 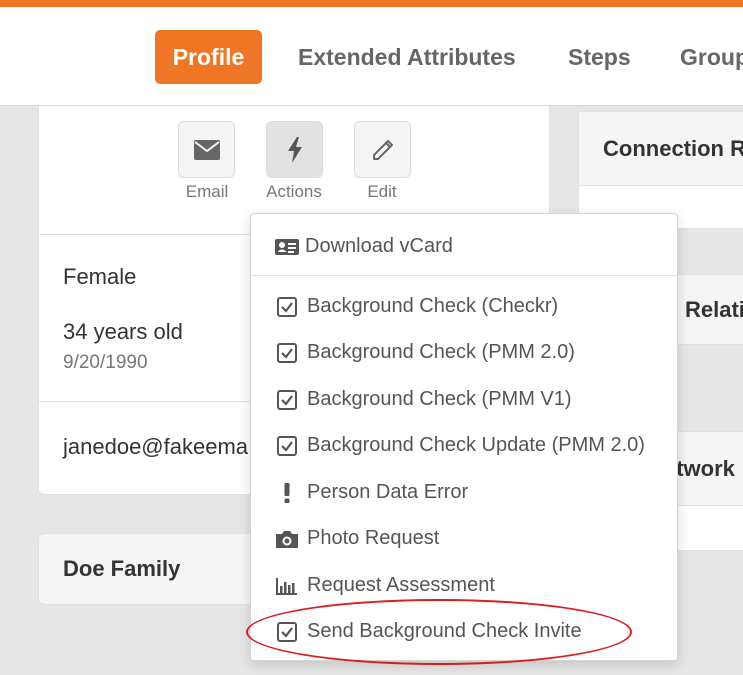 I want to click on email-label: Email, so click(x=207, y=191).